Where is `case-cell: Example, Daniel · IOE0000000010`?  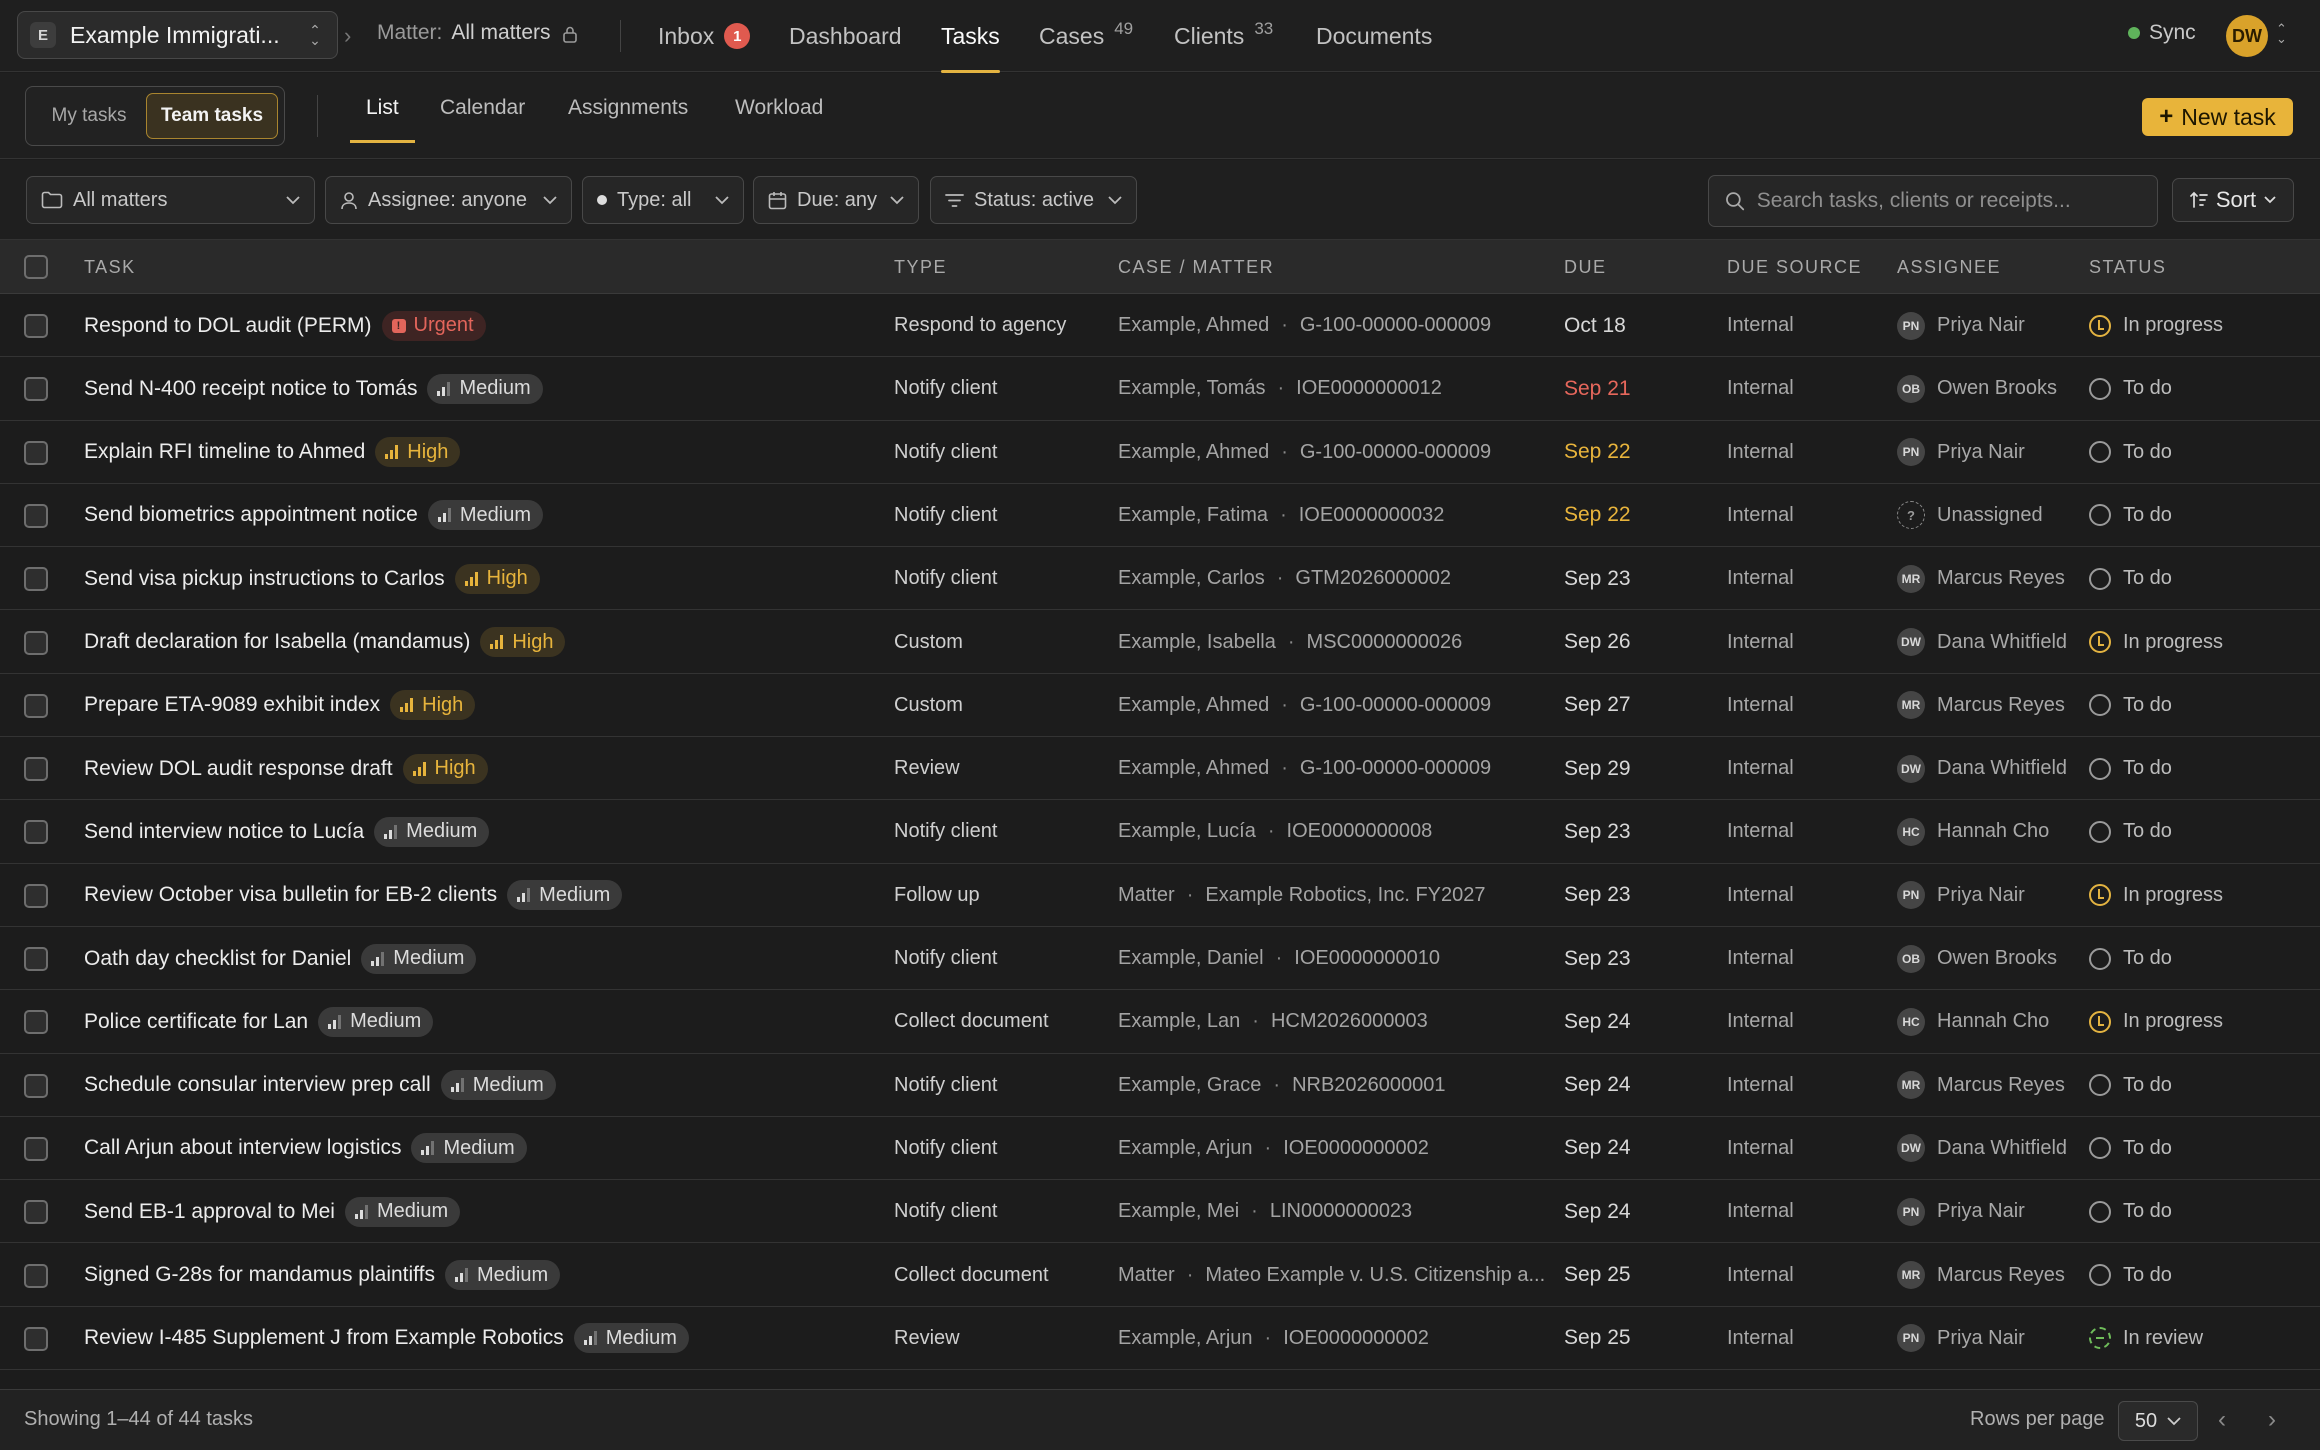 case-cell: Example, Daniel · IOE0000000010 is located at coordinates (1333, 958).